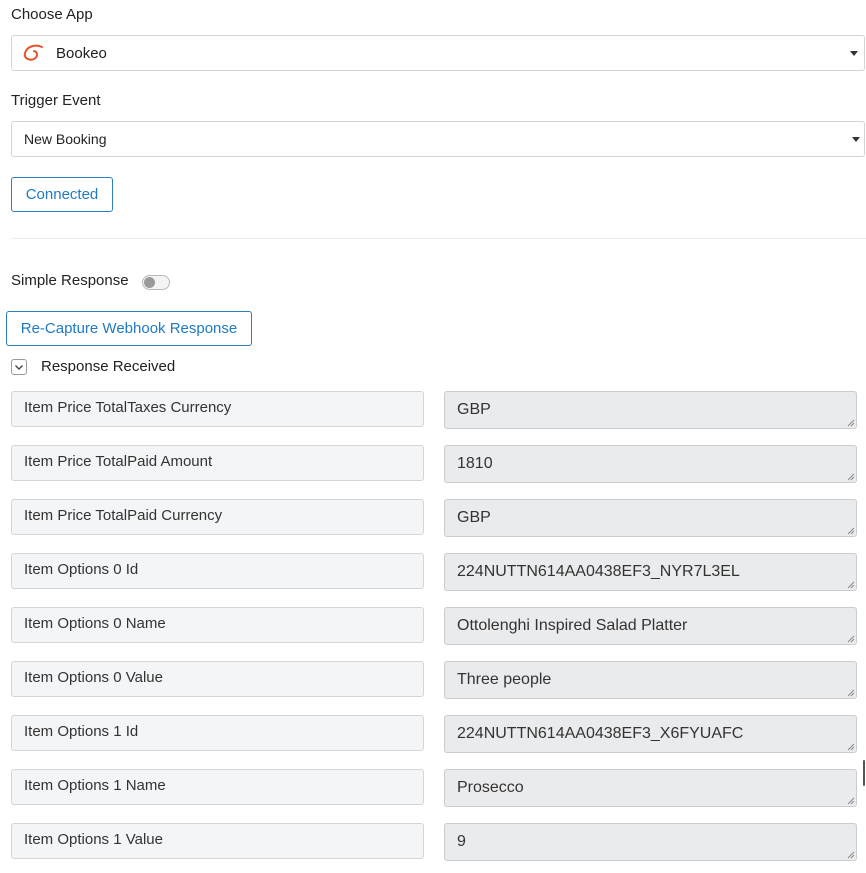 This screenshot has width=866, height=873. I want to click on response-received-label: Response Received, so click(108, 366).